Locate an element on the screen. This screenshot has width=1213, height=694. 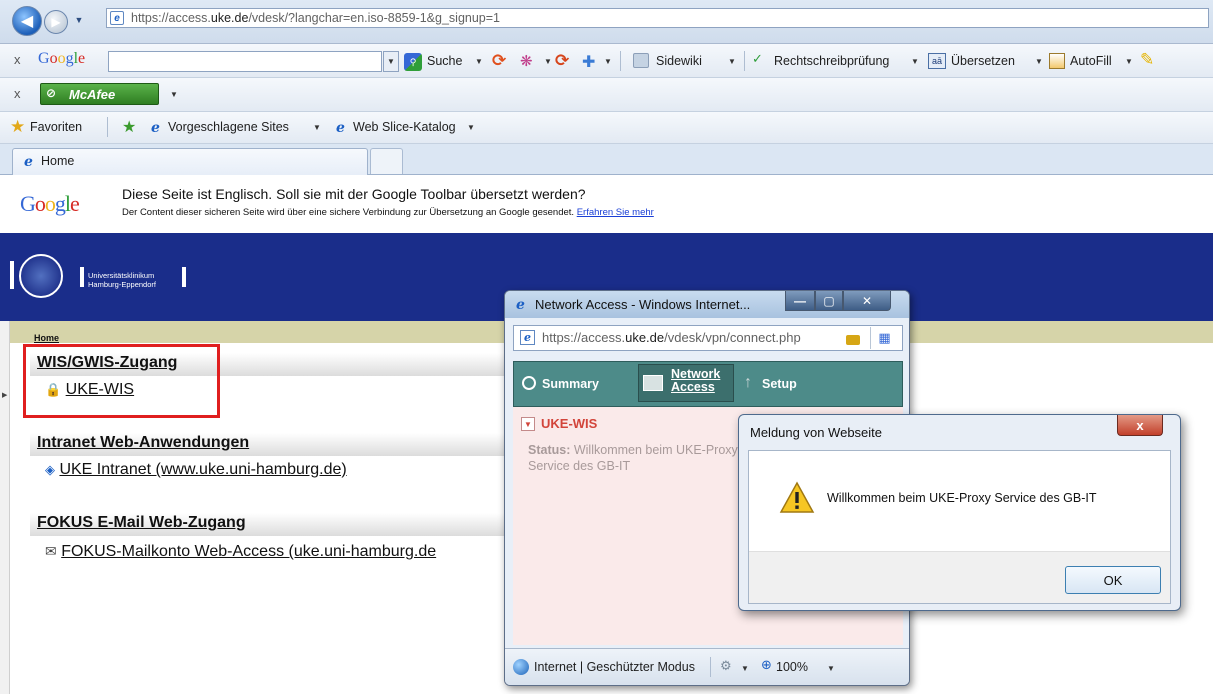
collapse-icon: ▼ is located at coordinates (528, 424).